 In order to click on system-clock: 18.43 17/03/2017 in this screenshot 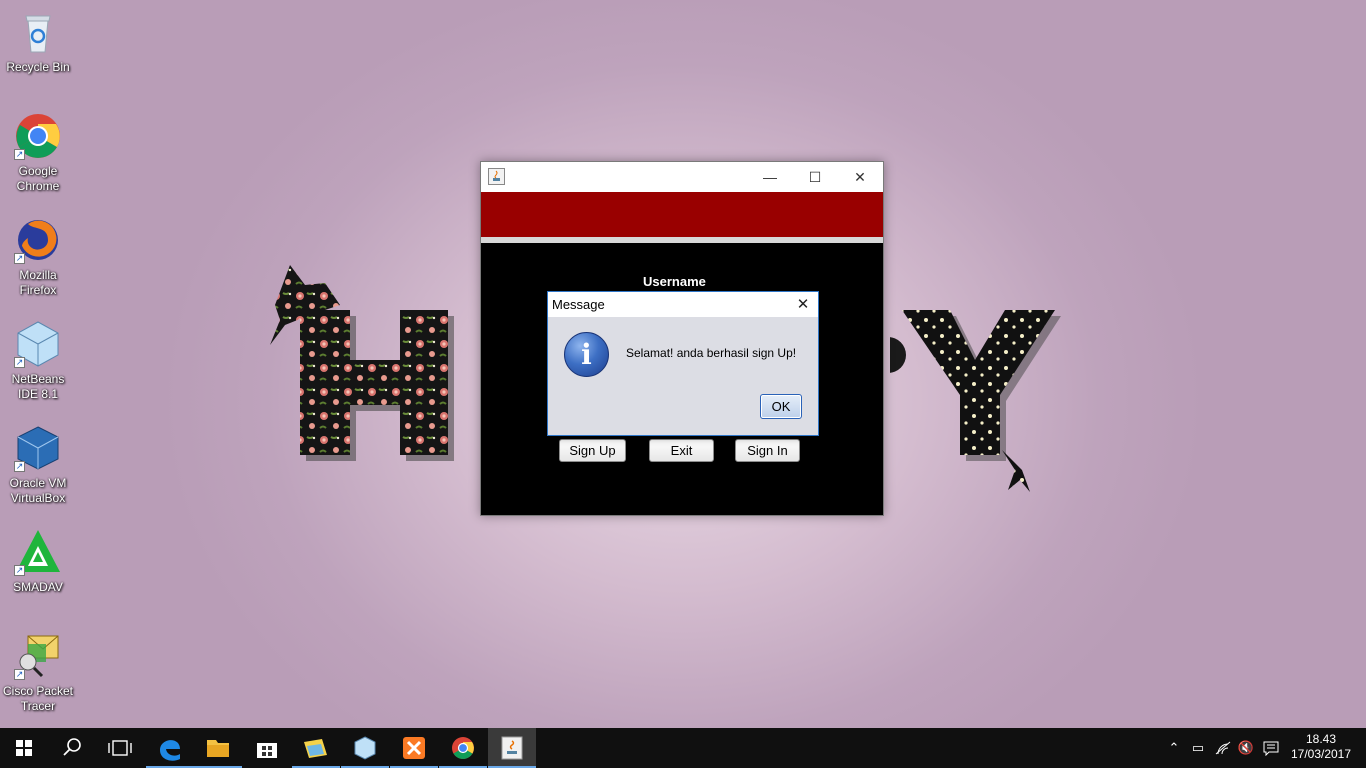, I will do `click(1321, 747)`.